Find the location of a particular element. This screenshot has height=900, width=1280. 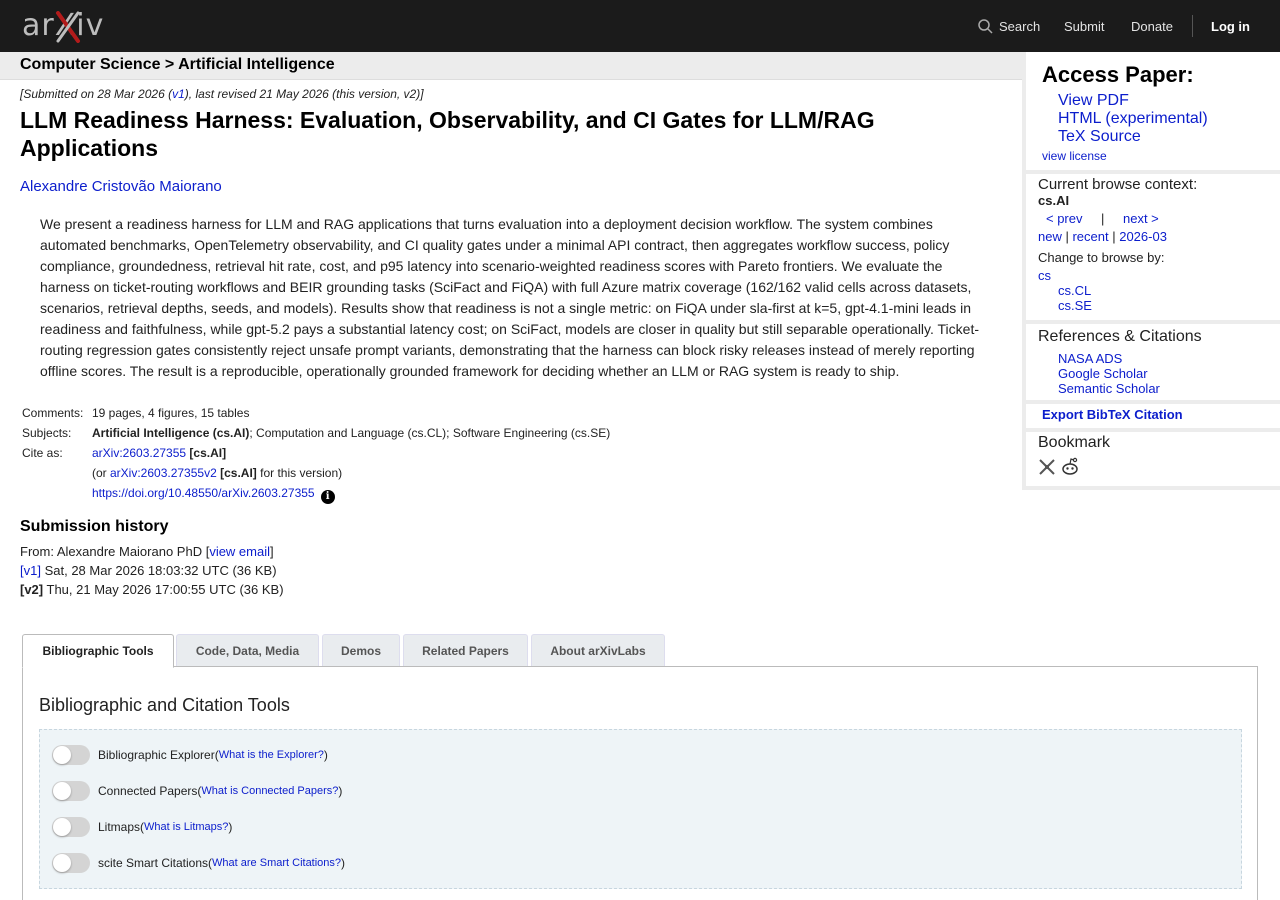

primary-subject: Artificial Intelligence (cs.AI) is located at coordinates (171, 433).